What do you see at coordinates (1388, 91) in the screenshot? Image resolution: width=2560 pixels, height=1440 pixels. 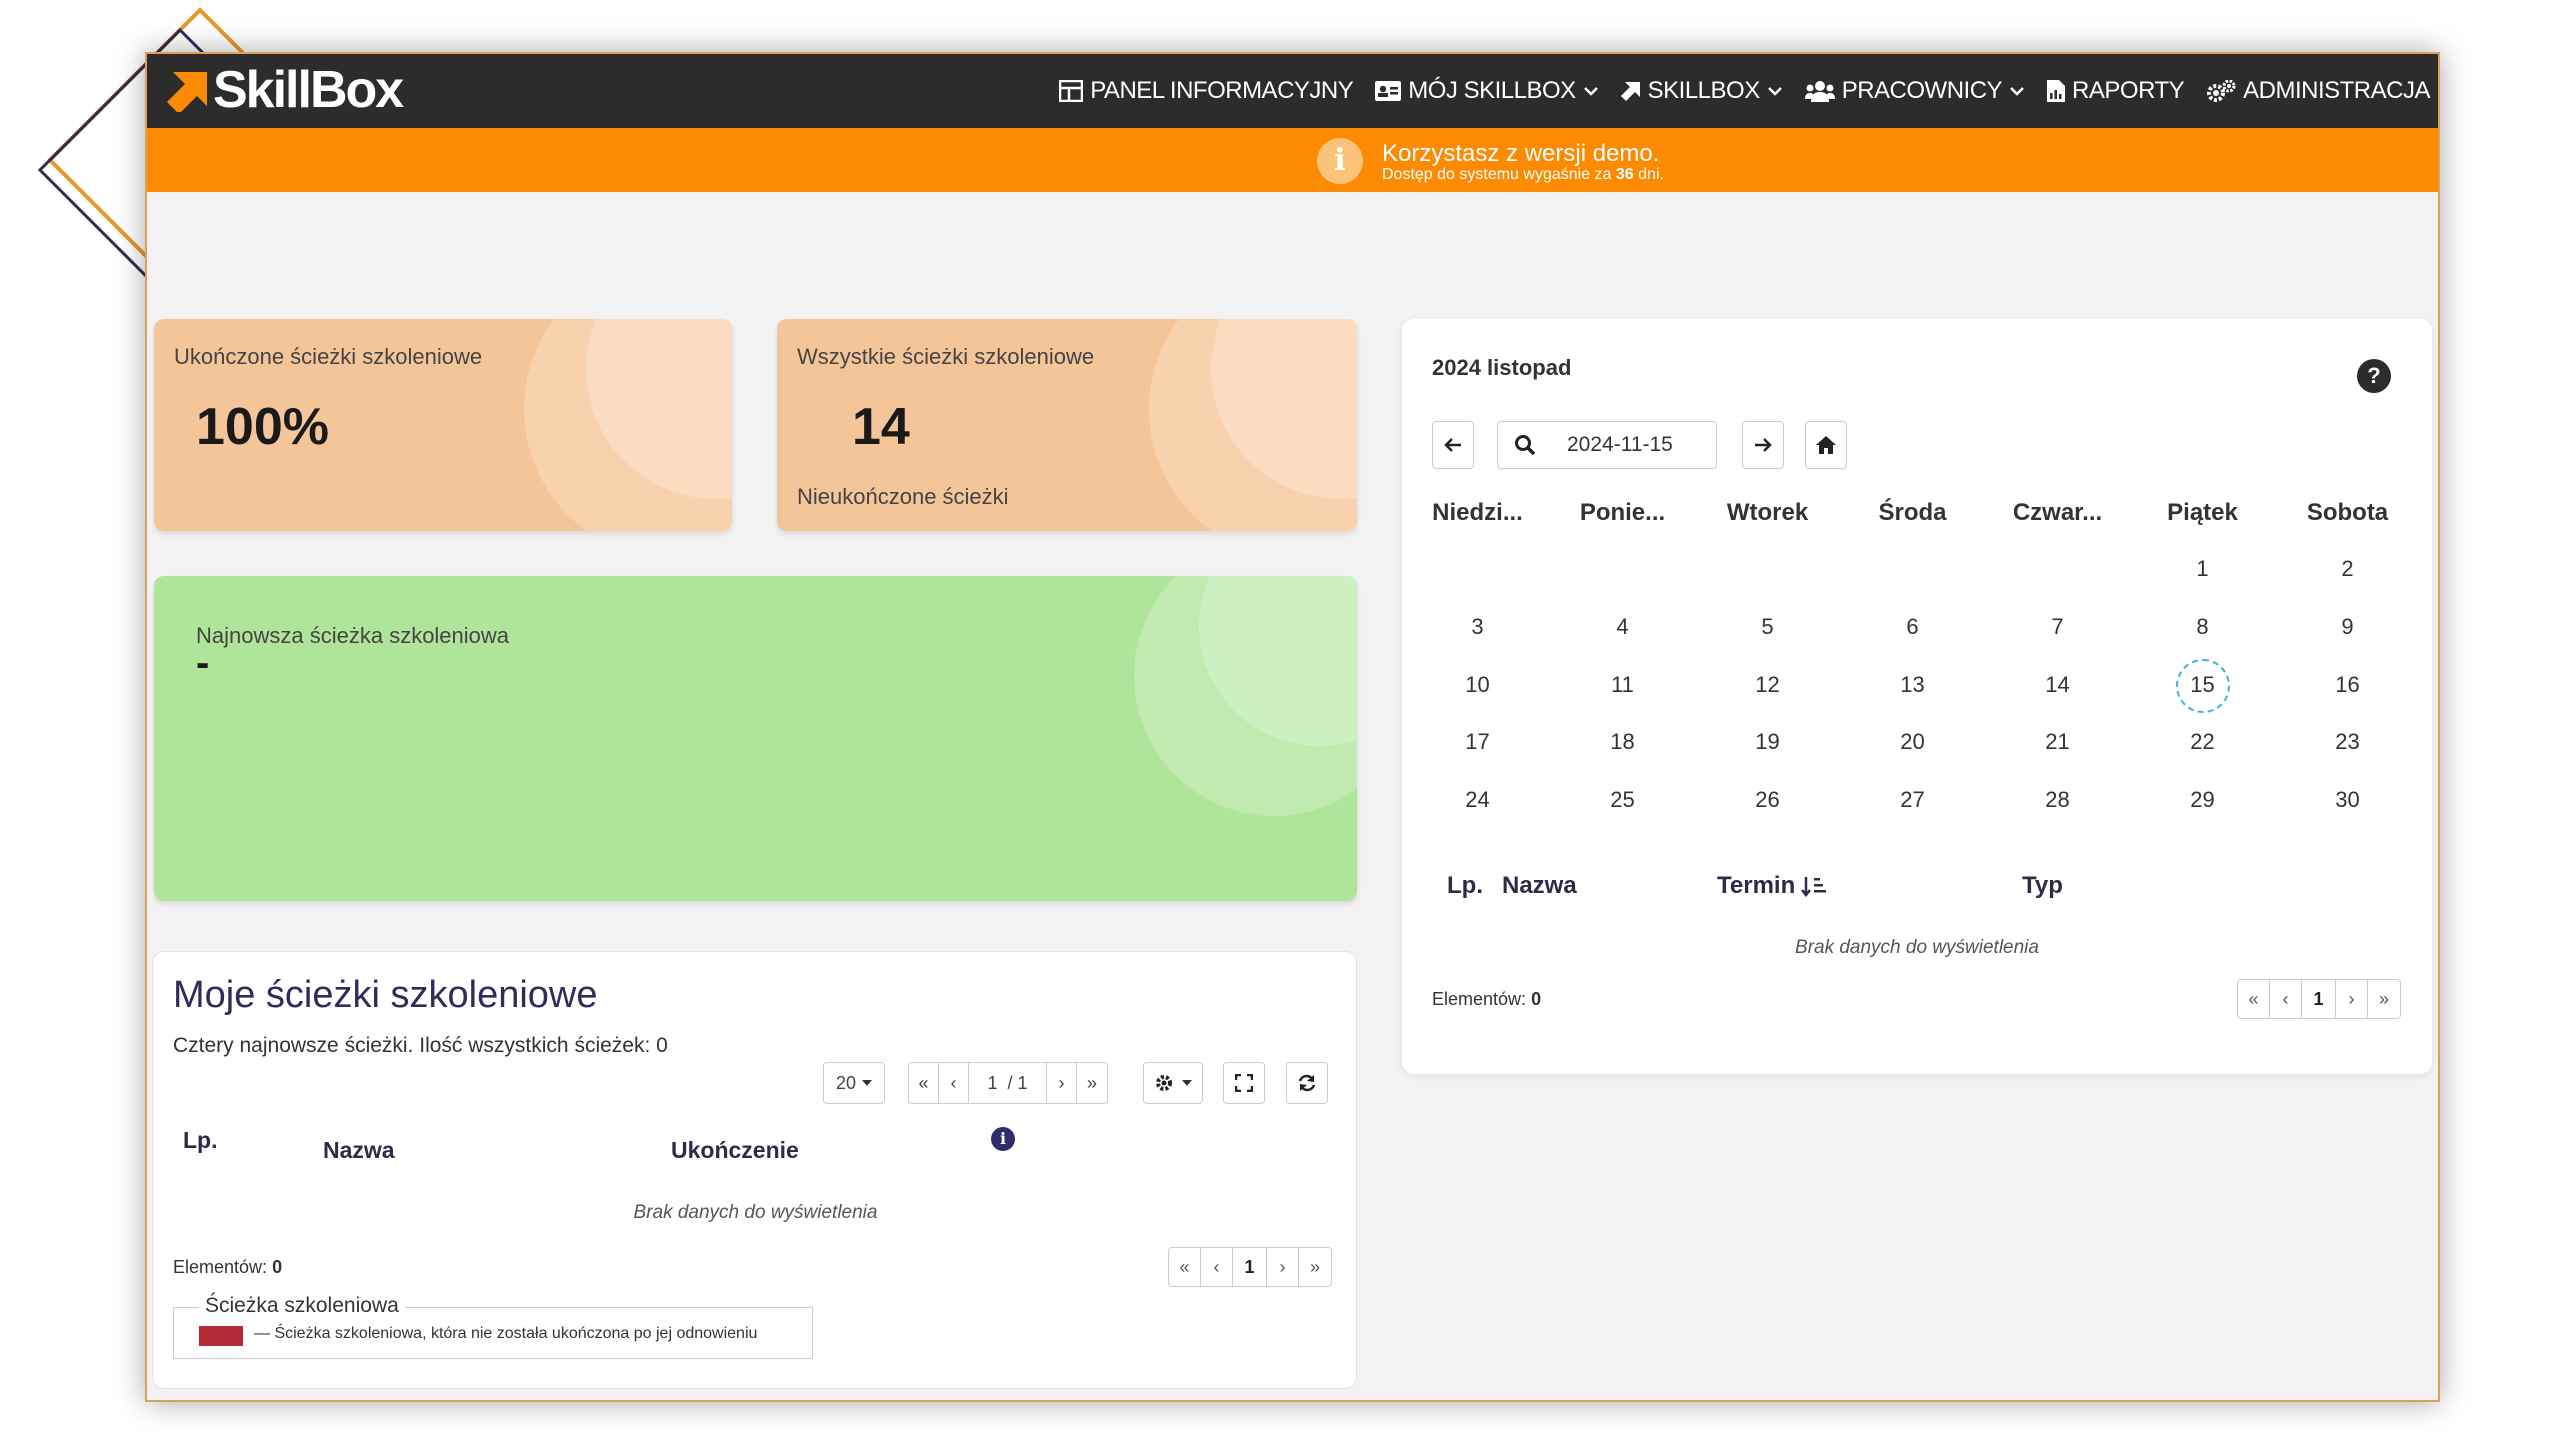 I see `id-card-icon` at bounding box center [1388, 91].